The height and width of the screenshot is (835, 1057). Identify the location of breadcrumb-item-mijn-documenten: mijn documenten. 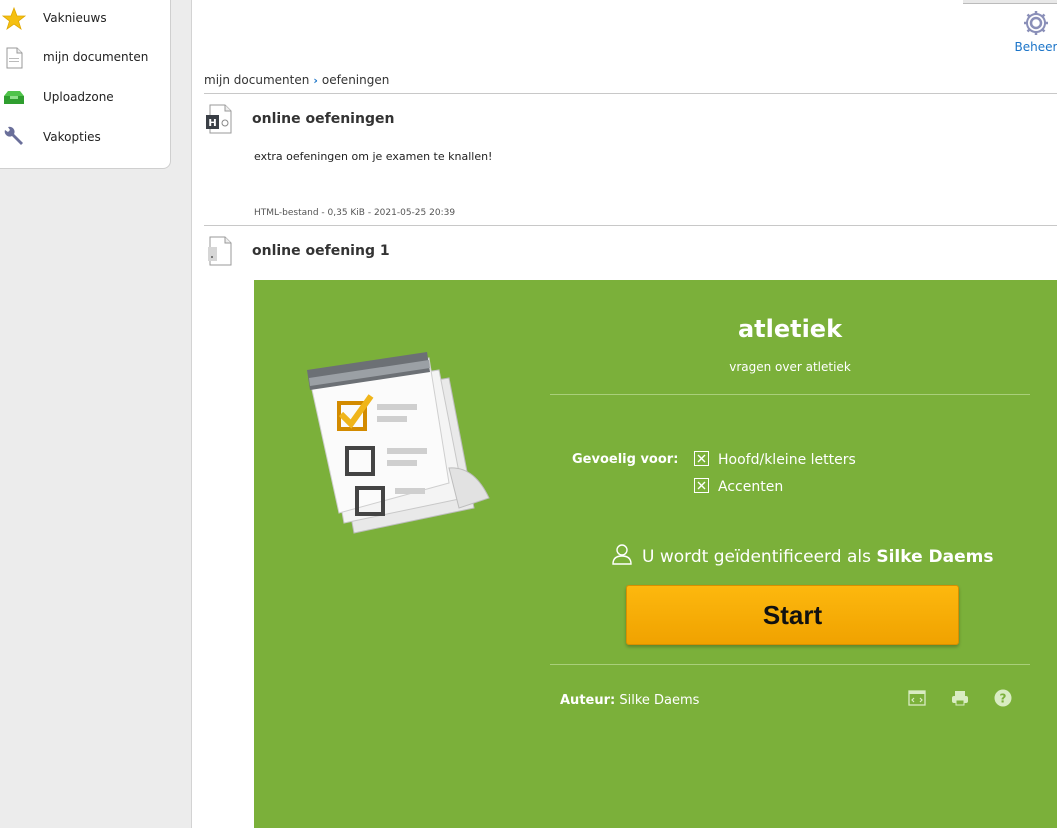
(256, 80).